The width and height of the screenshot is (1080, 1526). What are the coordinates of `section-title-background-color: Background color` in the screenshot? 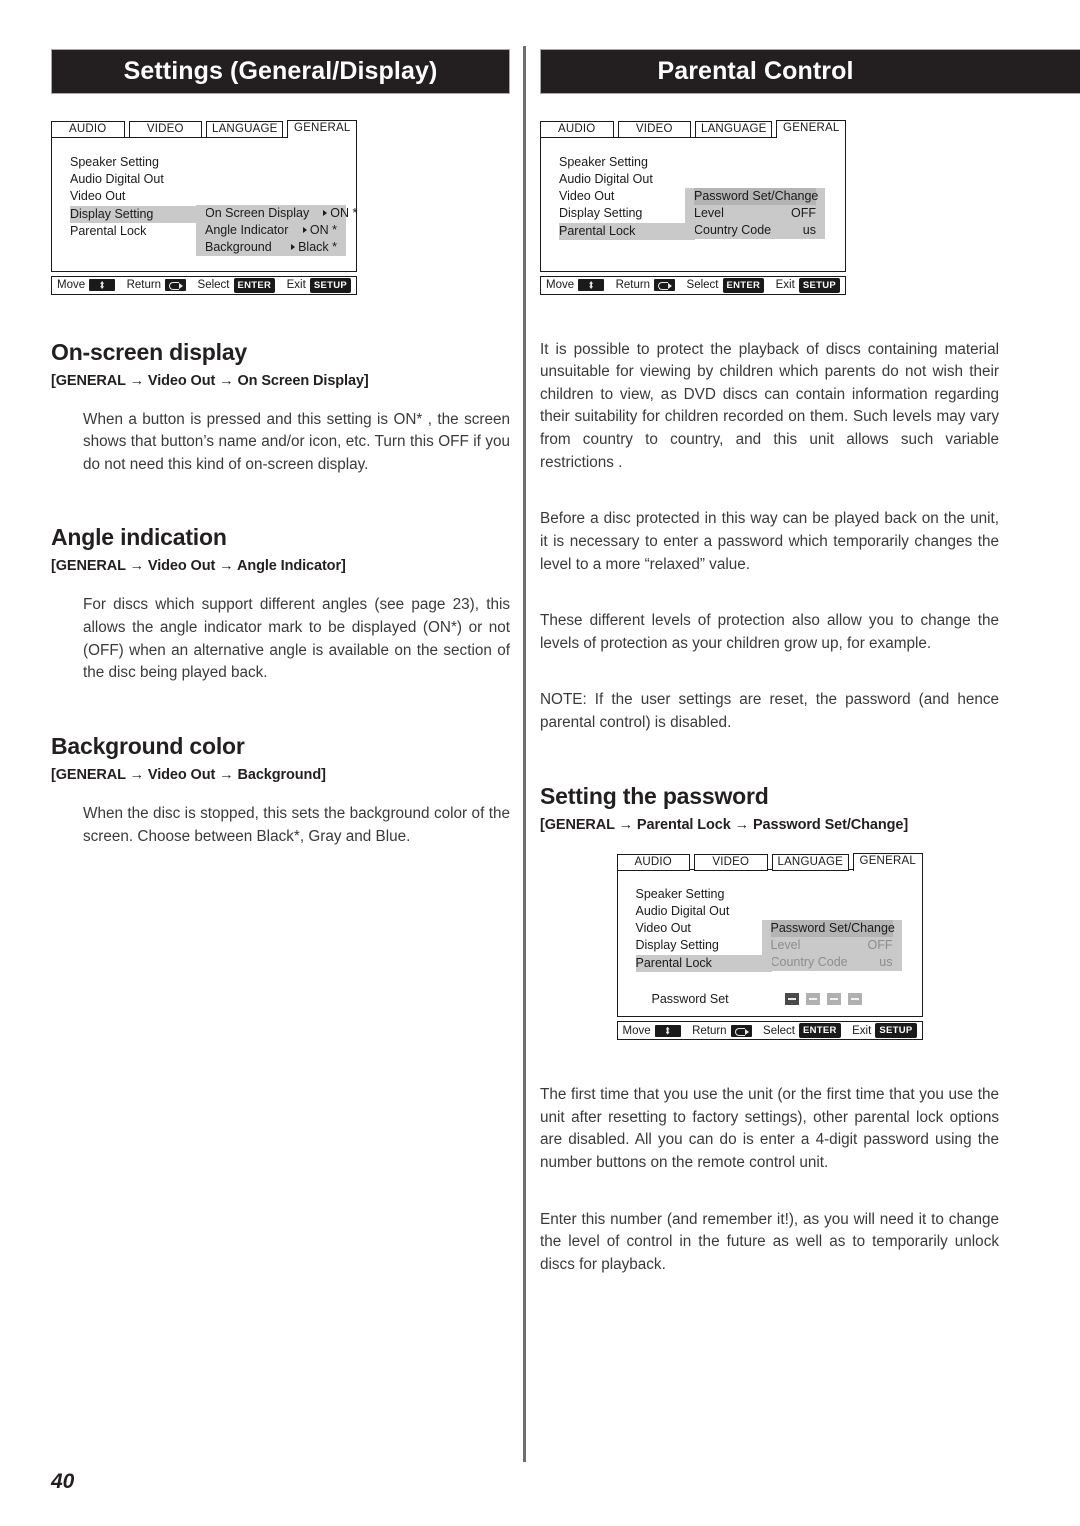 It's located at (148, 745).